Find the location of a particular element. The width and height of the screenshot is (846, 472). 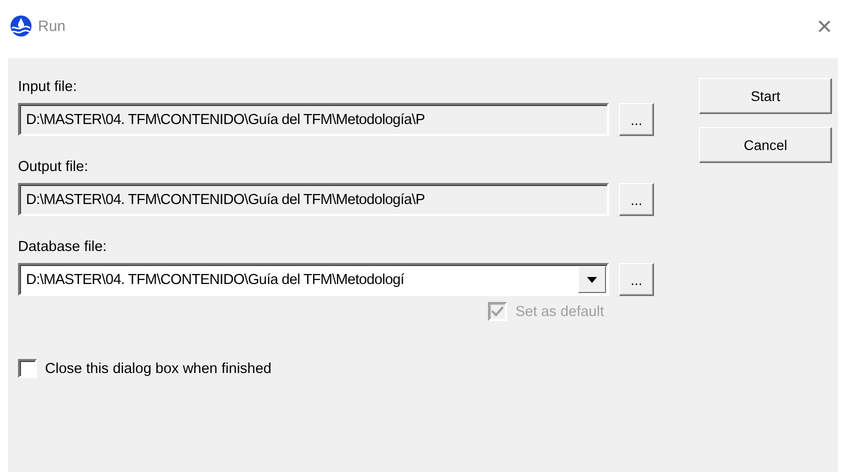

checkbox-label: Close this dialog box when finished is located at coordinates (158, 368).